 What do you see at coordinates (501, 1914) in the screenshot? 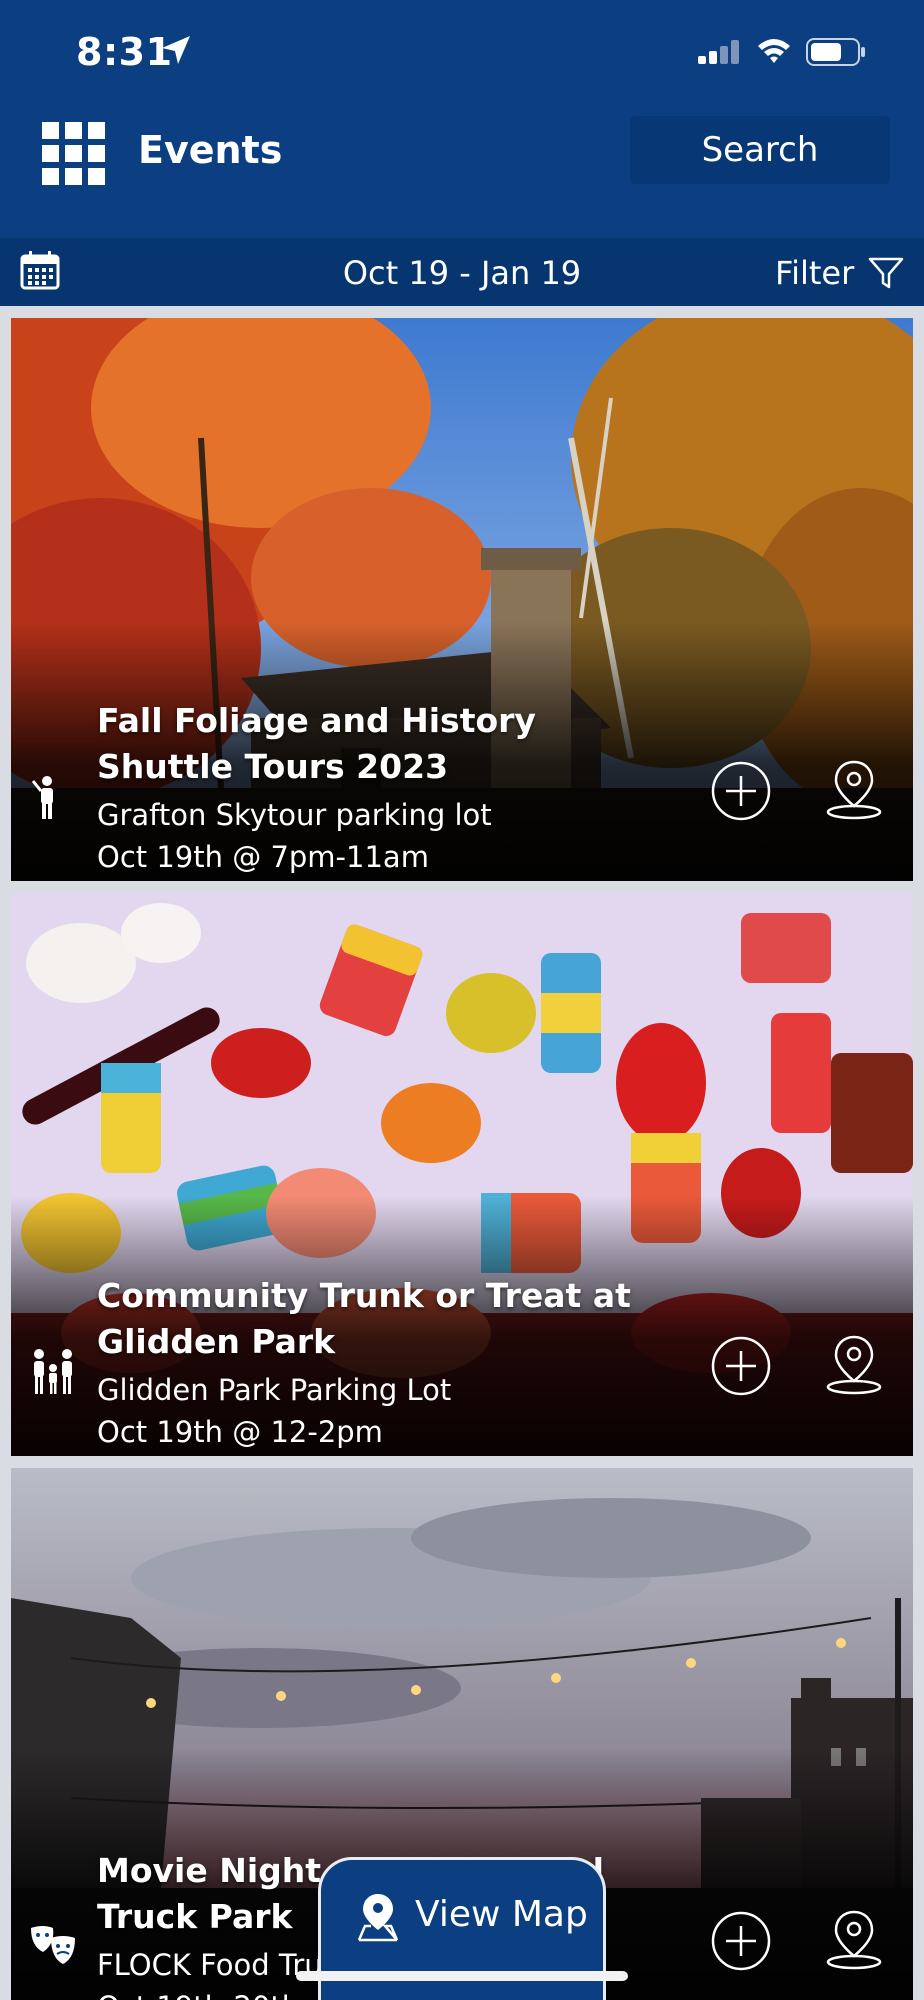
I see `view-map-label: View Map` at bounding box center [501, 1914].